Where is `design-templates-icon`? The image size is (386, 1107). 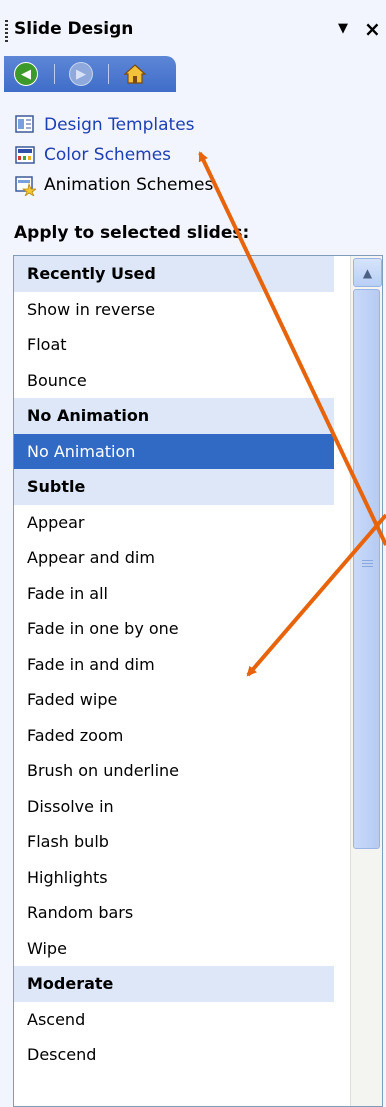
design-templates-icon is located at coordinates (24, 124).